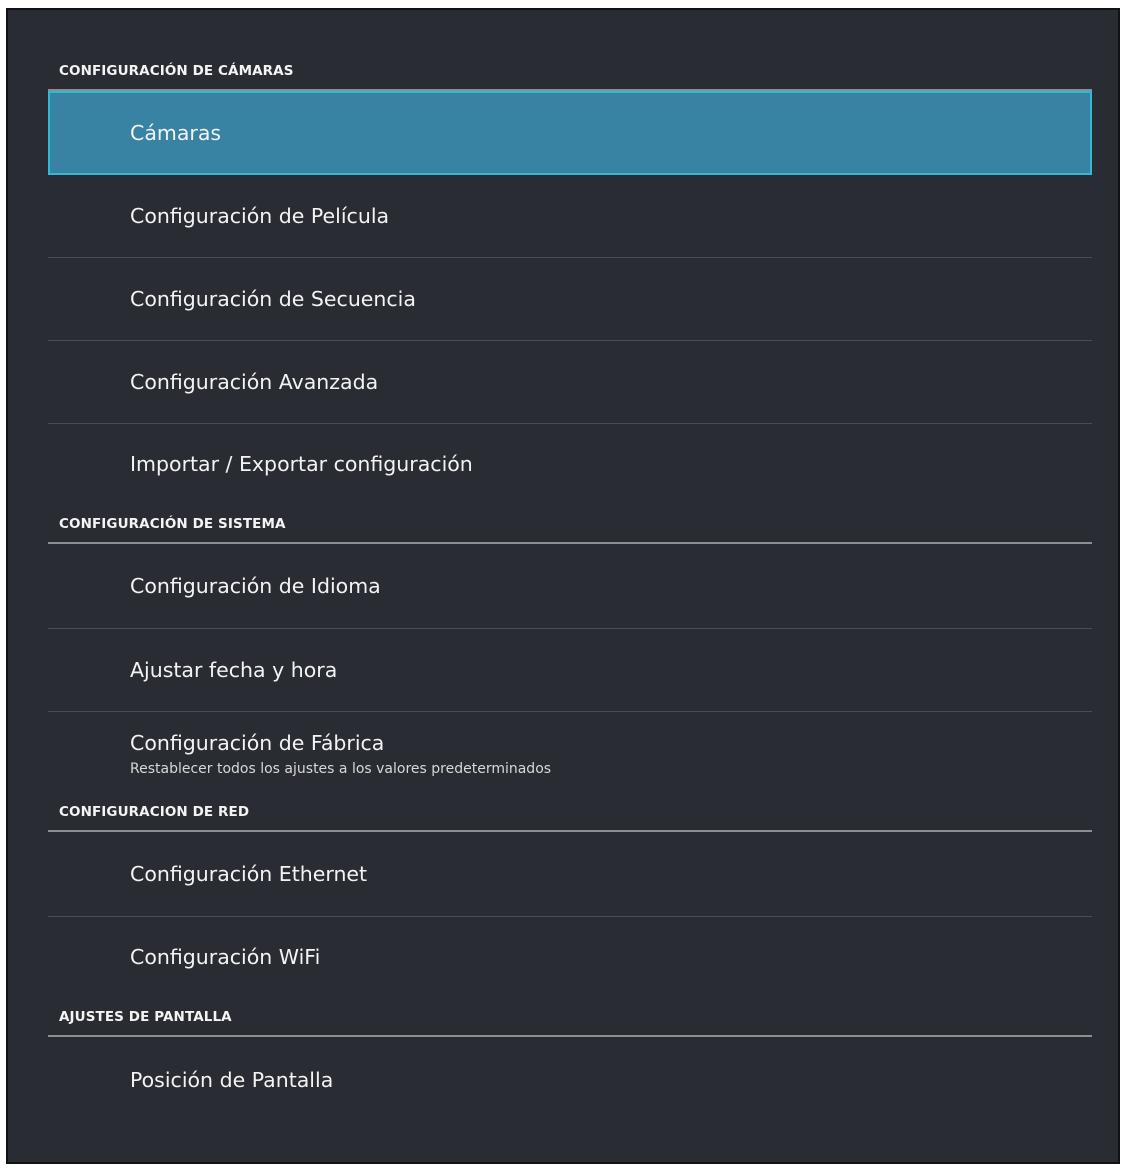 The height and width of the screenshot is (1169, 1126). Describe the element at coordinates (570, 382) in the screenshot. I see `settings-item-avanzada: Configuración Avanzada` at that location.